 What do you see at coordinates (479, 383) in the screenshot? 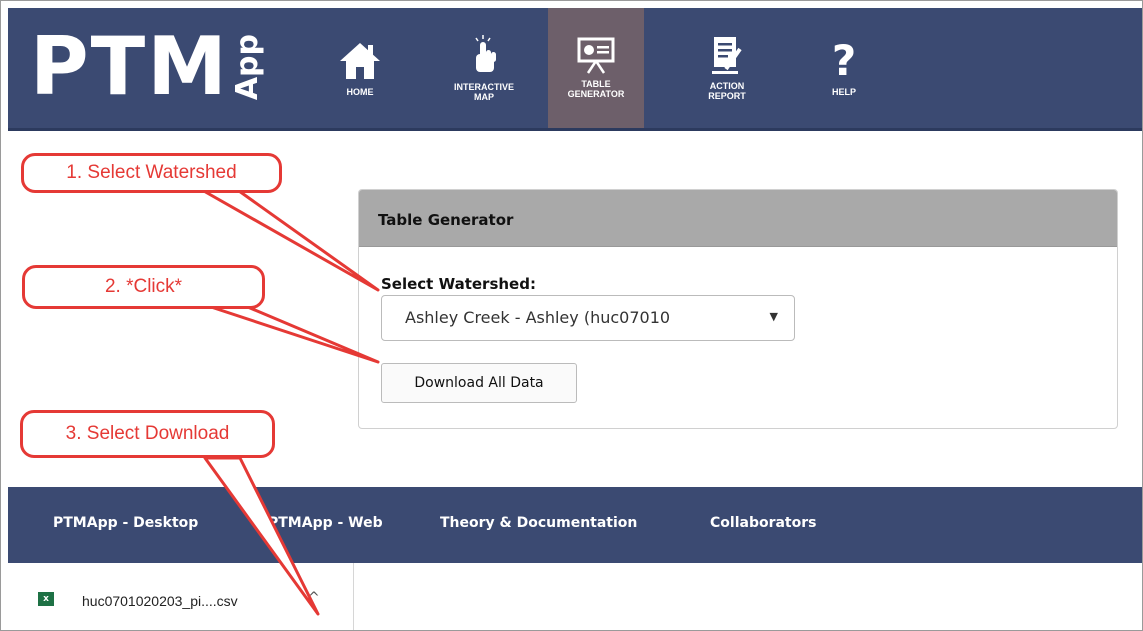
I see `download-all-data-button: Download All Data` at bounding box center [479, 383].